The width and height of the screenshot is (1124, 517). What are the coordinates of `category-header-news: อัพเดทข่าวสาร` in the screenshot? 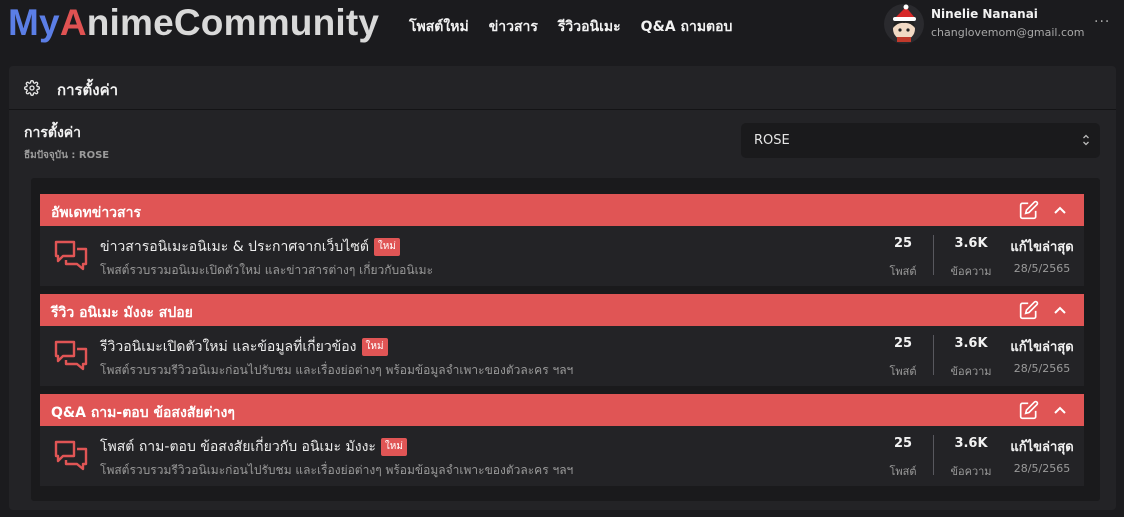 It's located at (562, 210).